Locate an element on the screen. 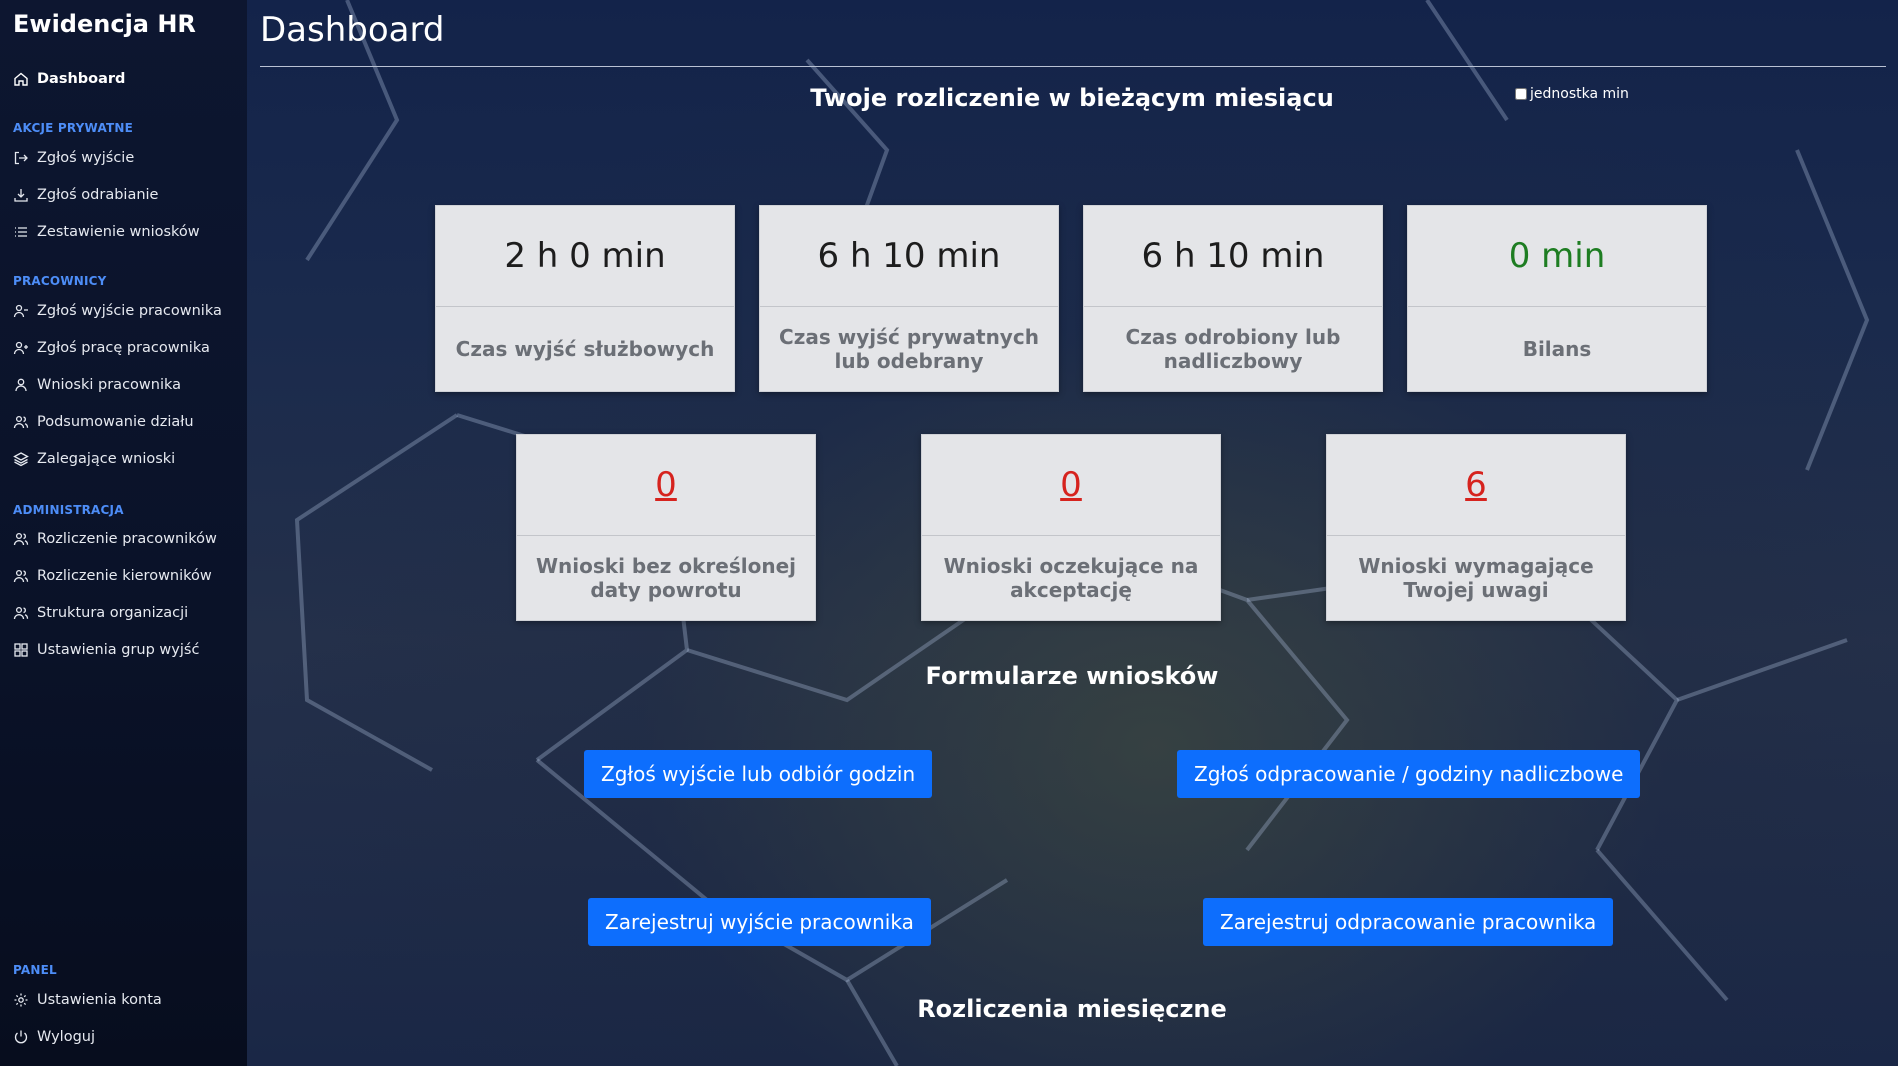 The height and width of the screenshot is (1066, 1898). register-employee-work-button: Zarejestruj odpracowanie pracownika is located at coordinates (1408, 922).